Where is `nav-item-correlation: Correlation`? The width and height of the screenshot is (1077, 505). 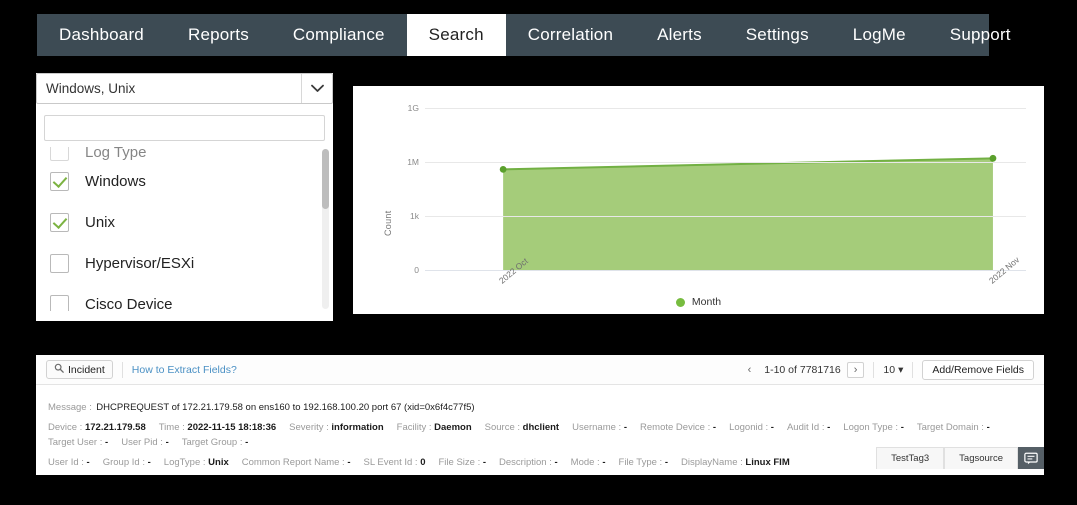 nav-item-correlation: Correlation is located at coordinates (570, 35).